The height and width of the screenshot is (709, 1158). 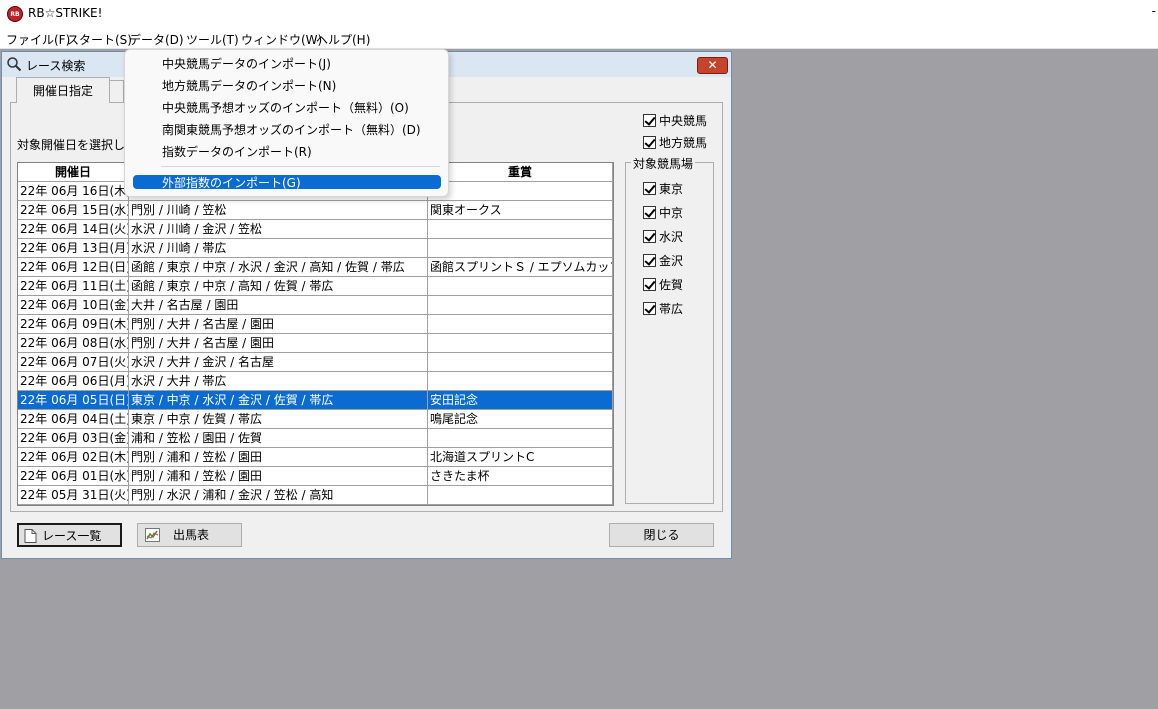 I want to click on checkbox-label: 東京, so click(x=671, y=189).